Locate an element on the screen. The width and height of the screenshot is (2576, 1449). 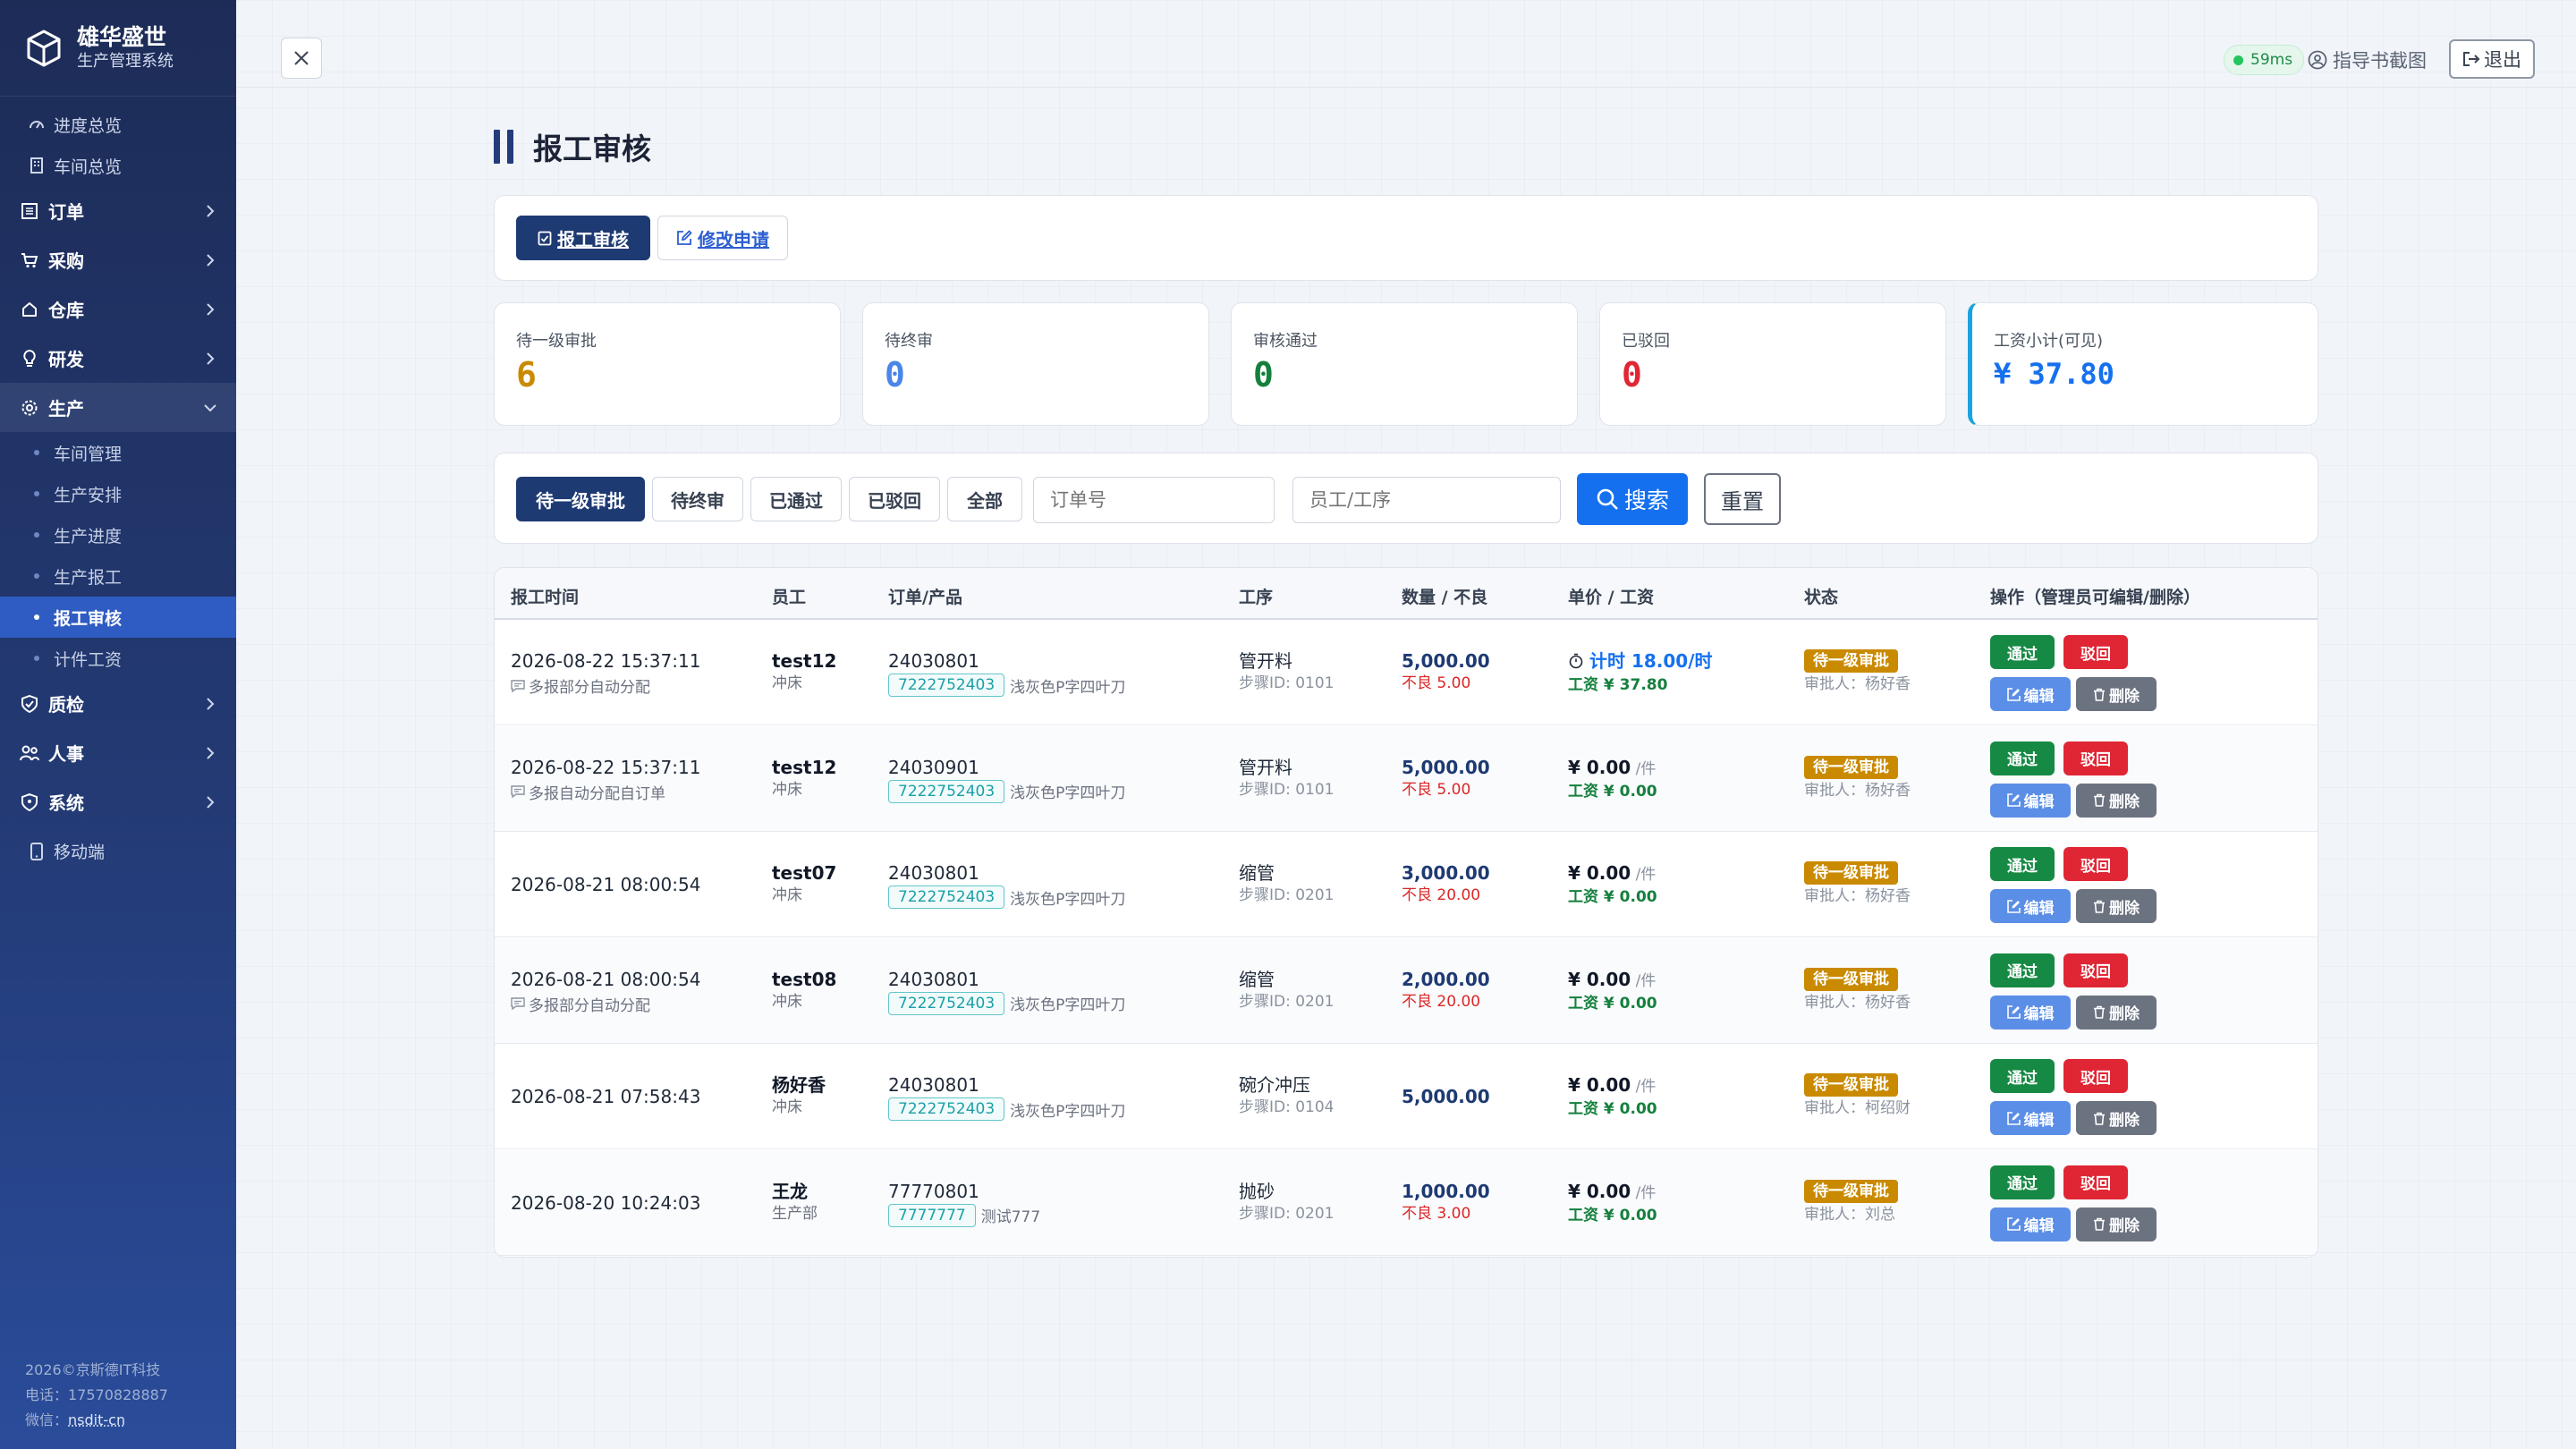
sidebar-item-hr: 人事 is located at coordinates (118, 752).